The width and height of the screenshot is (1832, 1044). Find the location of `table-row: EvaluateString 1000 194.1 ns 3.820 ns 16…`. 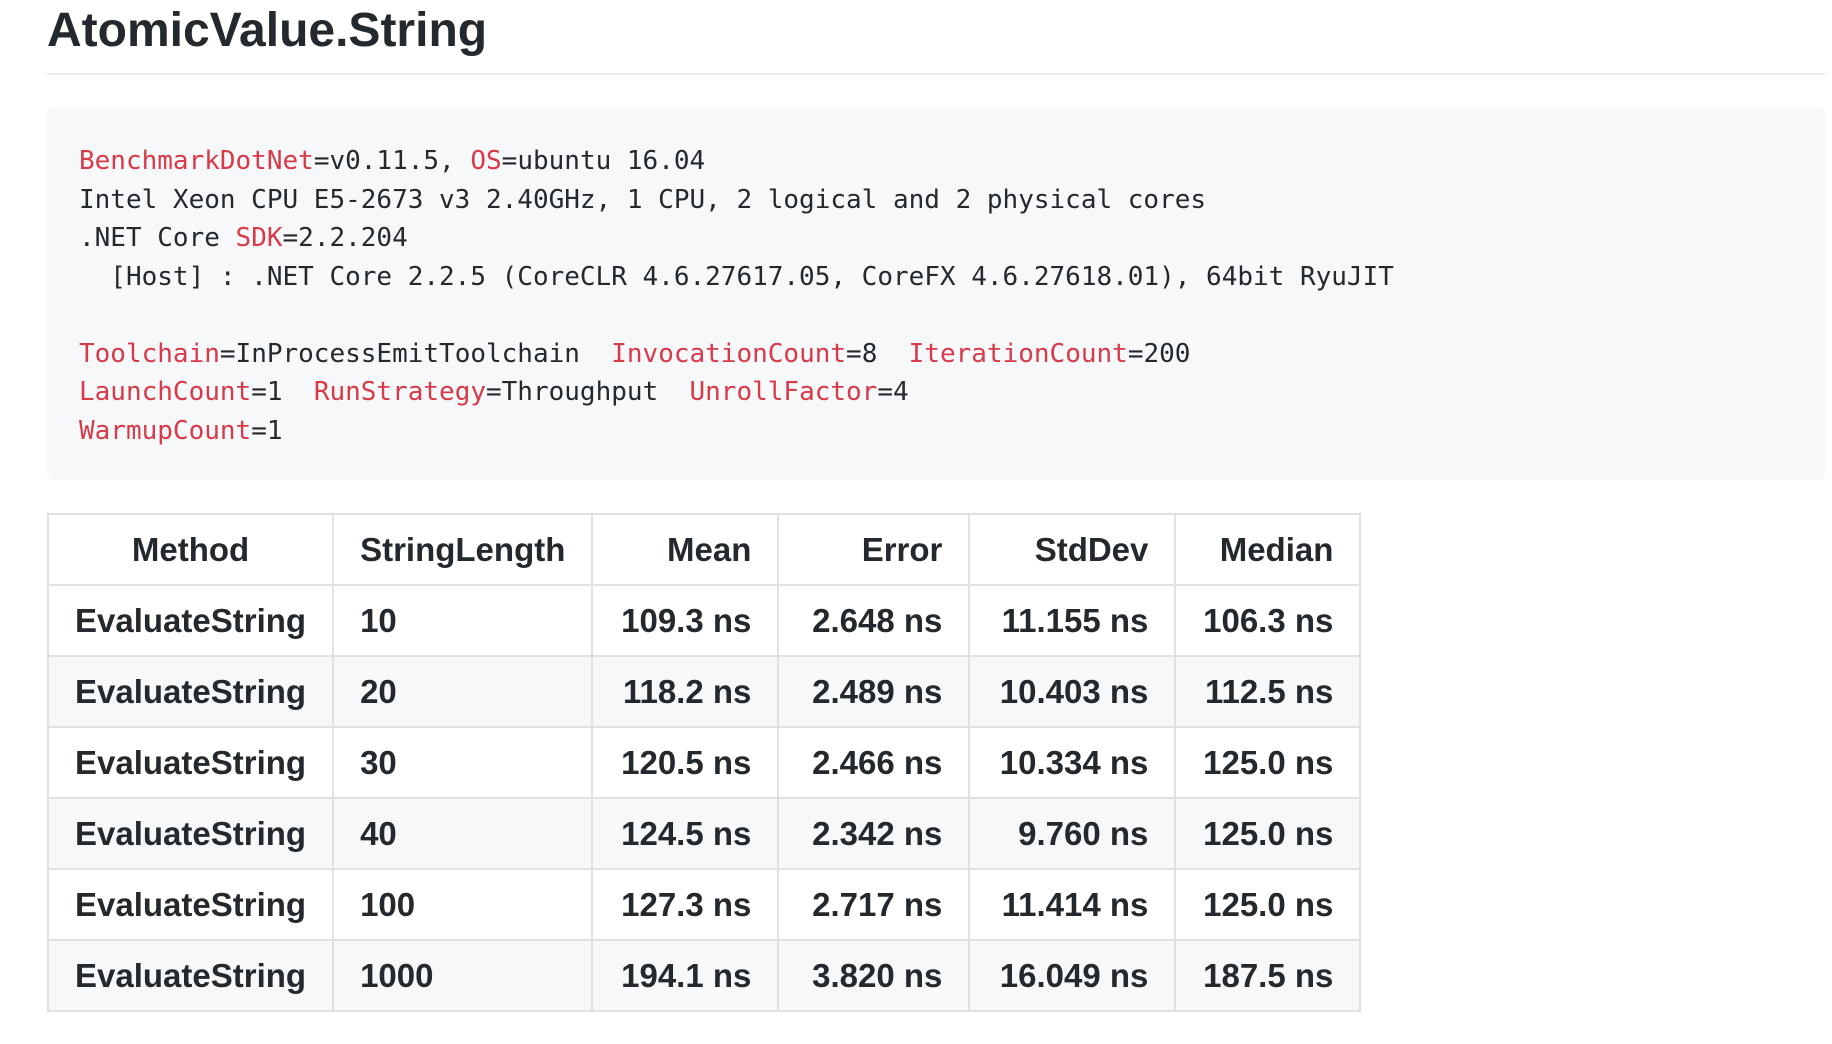

table-row: EvaluateString 1000 194.1 ns 3.820 ns 16… is located at coordinates (704, 975).